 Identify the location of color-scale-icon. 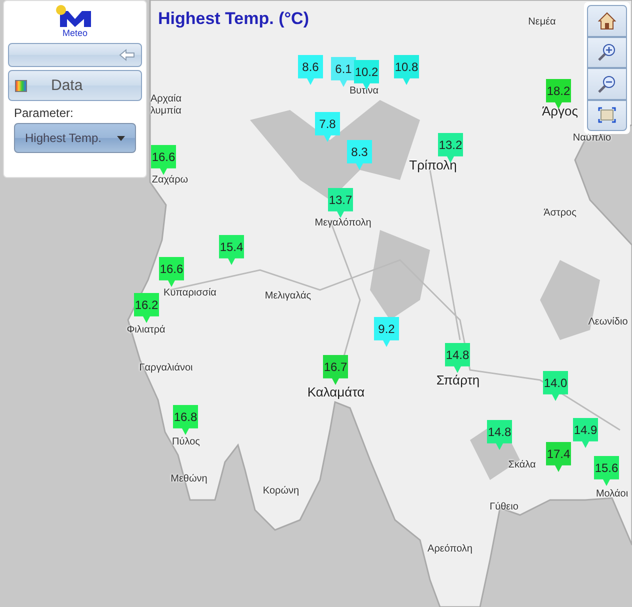
(21, 86).